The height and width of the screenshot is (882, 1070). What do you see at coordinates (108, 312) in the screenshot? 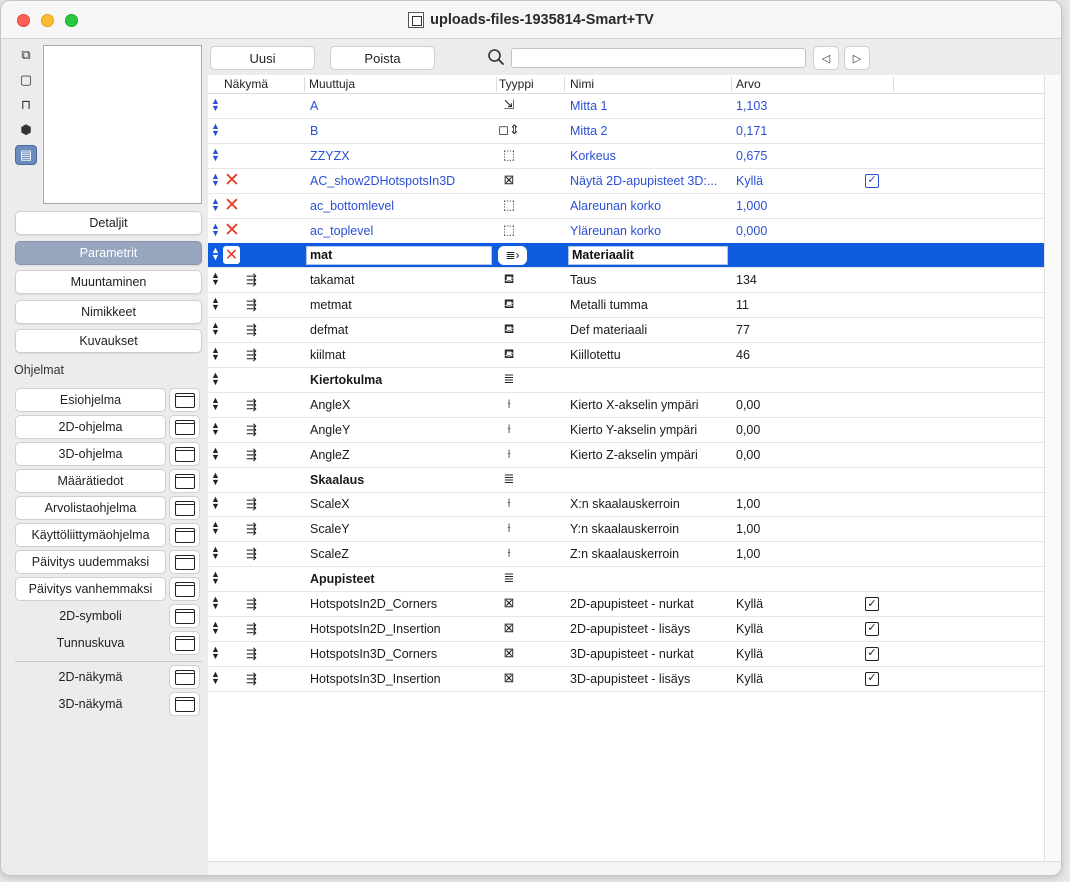
I see `nav-labels-button: Nimikkeet` at bounding box center [108, 312].